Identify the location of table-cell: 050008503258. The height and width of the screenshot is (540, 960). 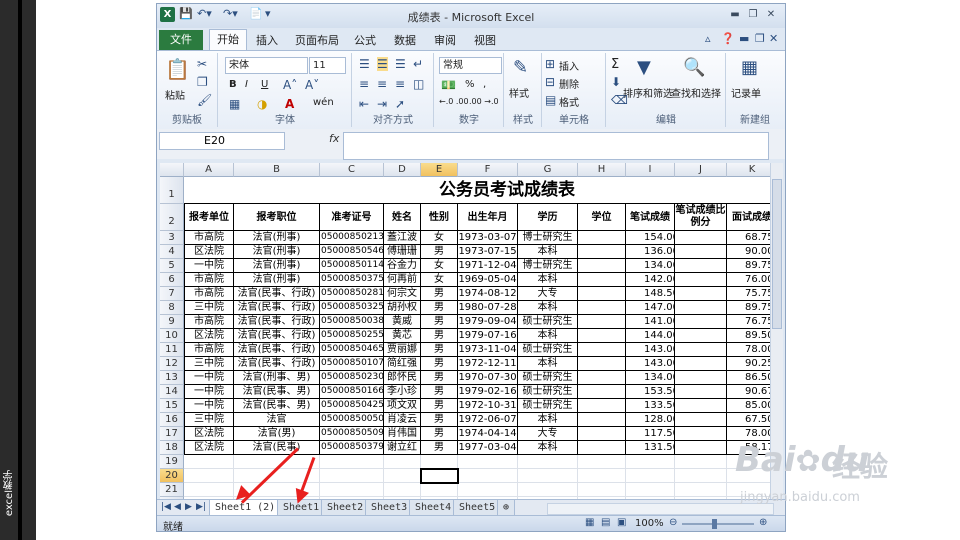
(352, 308).